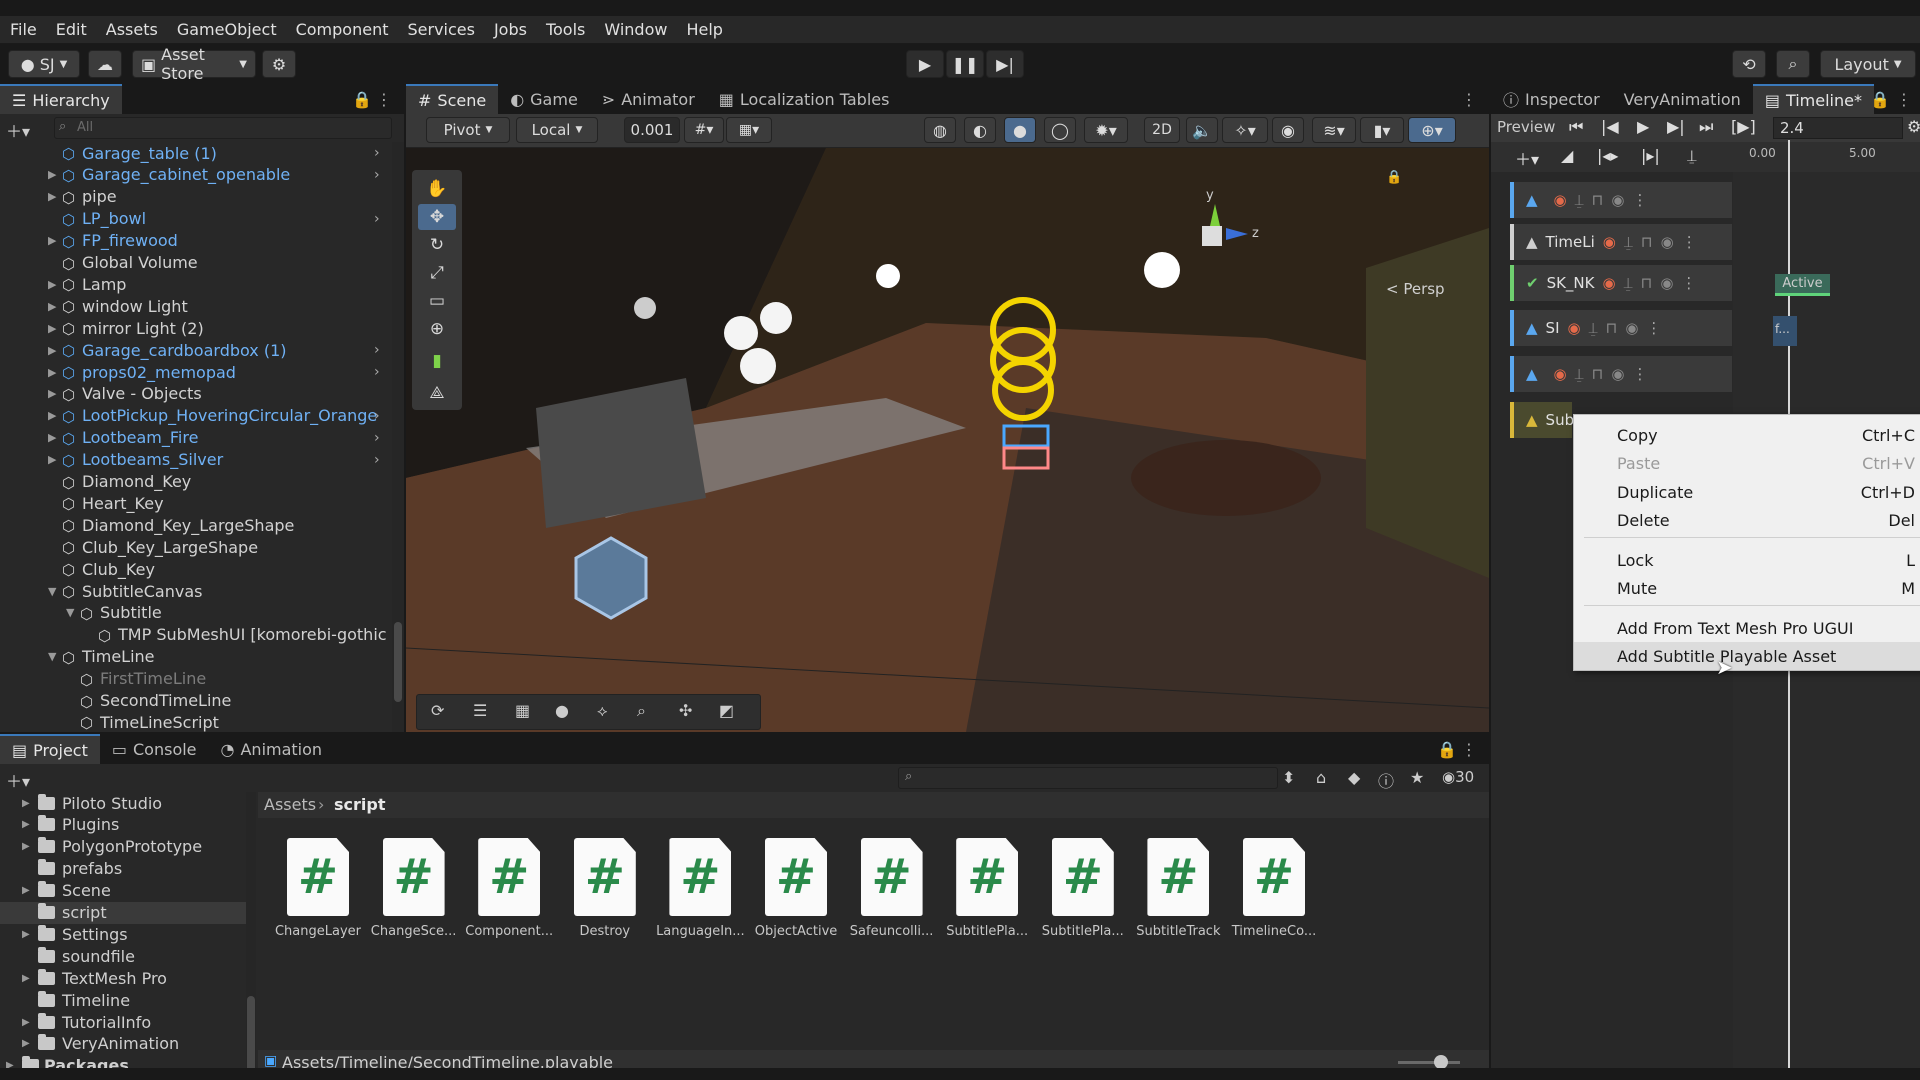 This screenshot has width=1920, height=1080. Describe the element at coordinates (44, 64) in the screenshot. I see `account-button: ● SJ ▼` at that location.